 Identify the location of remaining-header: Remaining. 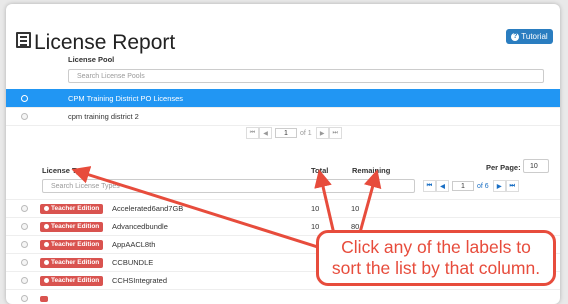
(371, 170).